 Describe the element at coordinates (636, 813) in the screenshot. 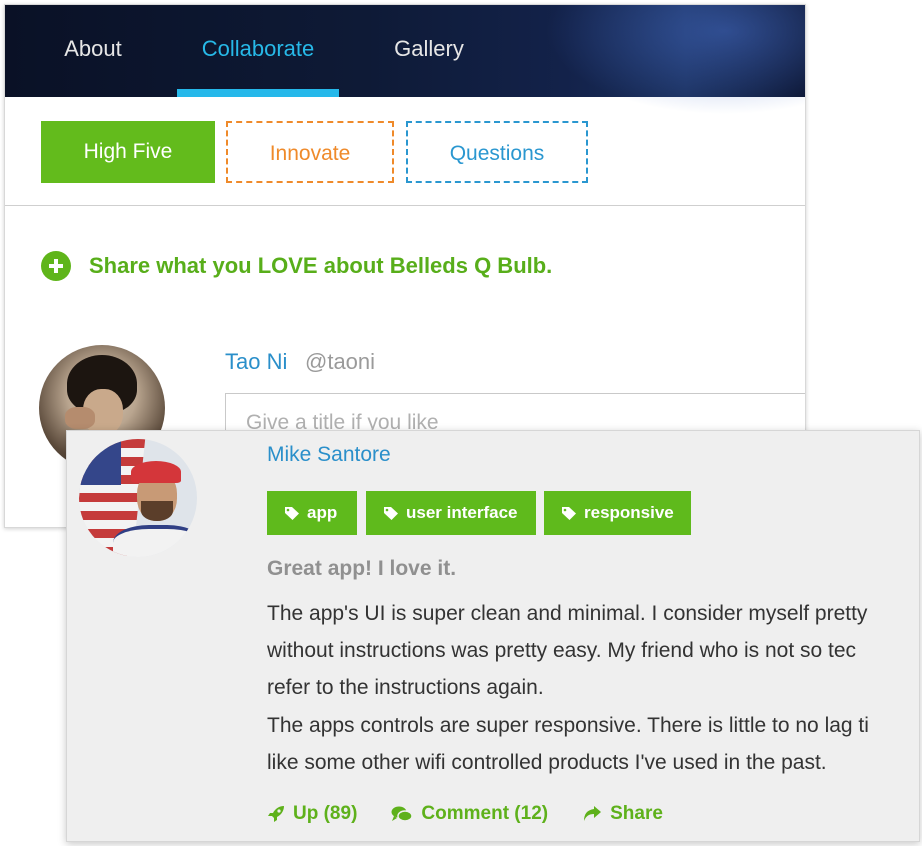

I see `share-label: Share` at that location.